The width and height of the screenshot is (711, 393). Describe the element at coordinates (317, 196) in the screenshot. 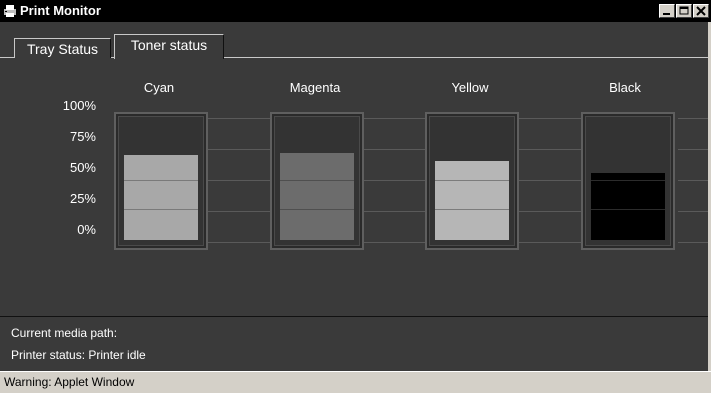

I see `toner-level-magenta` at that location.